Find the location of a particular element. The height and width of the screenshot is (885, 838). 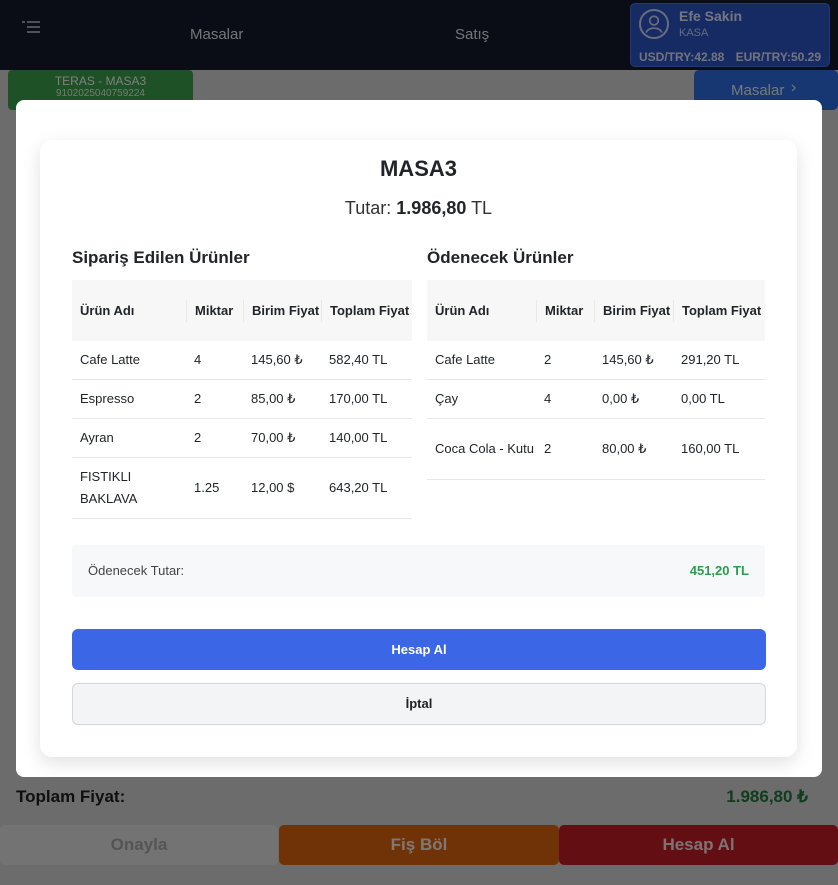

cell-unit-price: 85,00 ₺ is located at coordinates (273, 398).